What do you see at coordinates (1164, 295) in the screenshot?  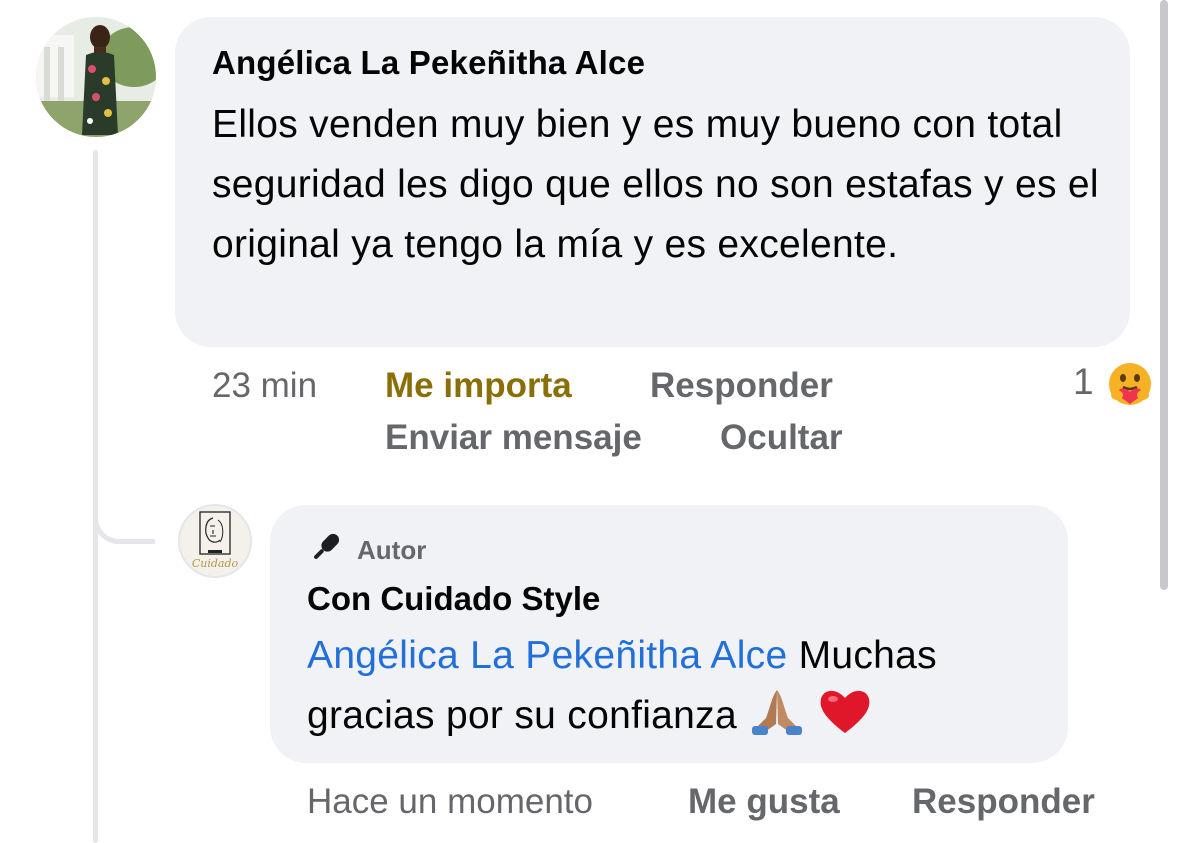 I see `scrollbar` at bounding box center [1164, 295].